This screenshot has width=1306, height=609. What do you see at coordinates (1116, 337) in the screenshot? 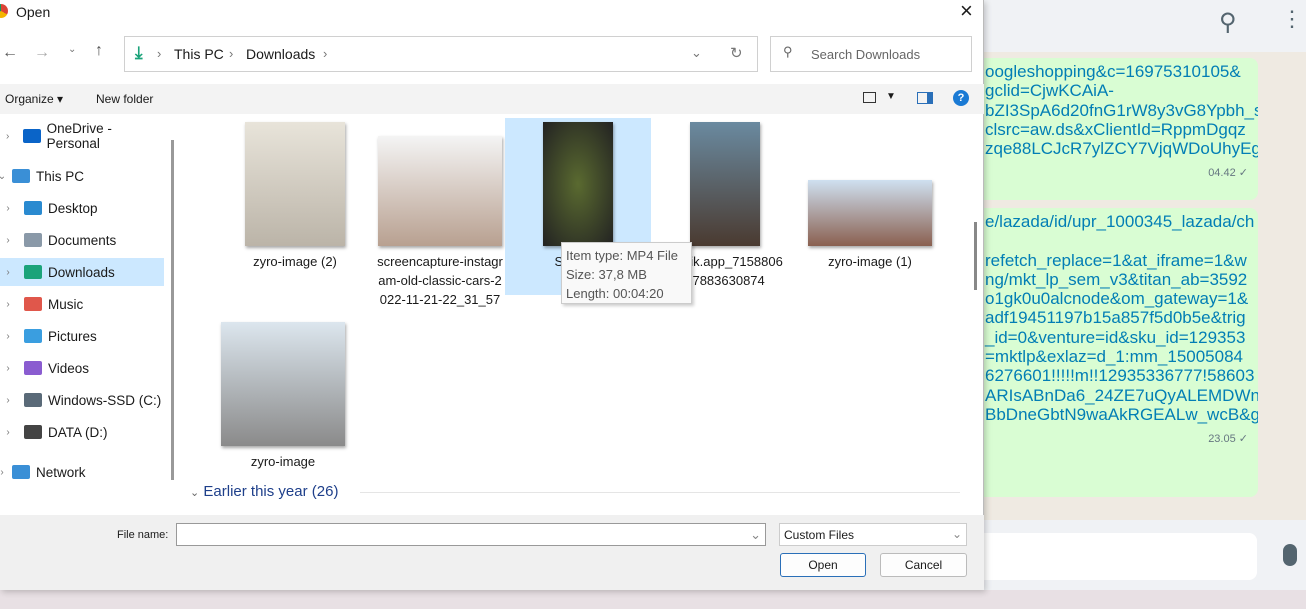
I see `message-line: _id=0&venture=id&sku_id=129353` at bounding box center [1116, 337].